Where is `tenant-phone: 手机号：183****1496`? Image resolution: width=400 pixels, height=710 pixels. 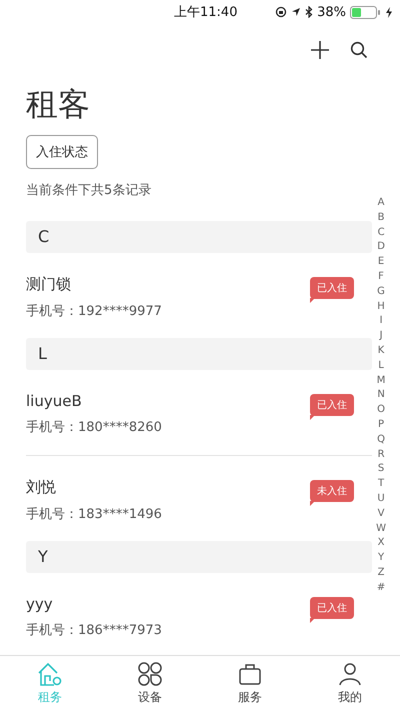 tenant-phone: 手机号：183****1496 is located at coordinates (94, 514).